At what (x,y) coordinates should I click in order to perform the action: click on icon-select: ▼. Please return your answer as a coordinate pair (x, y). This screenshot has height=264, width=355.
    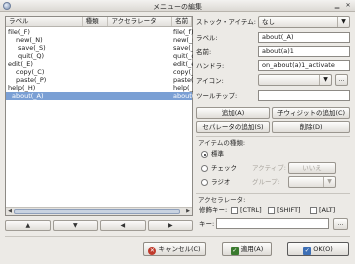
    Looking at the image, I should click on (295, 80).